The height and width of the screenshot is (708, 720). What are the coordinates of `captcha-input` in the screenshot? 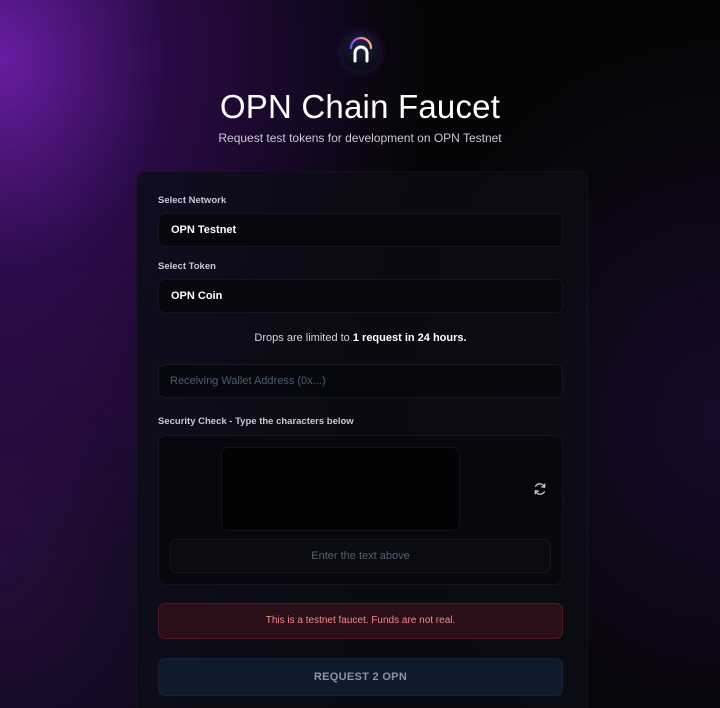 It's located at (360, 556).